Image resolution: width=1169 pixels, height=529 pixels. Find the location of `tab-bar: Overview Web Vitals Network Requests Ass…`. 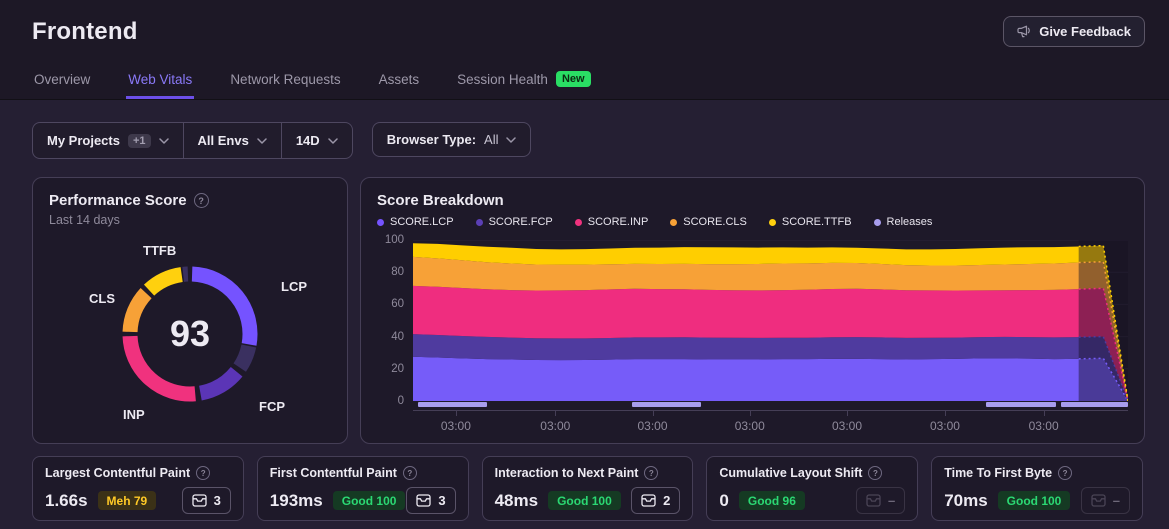

tab-bar: Overview Web Vitals Network Requests Ass… is located at coordinates (312, 85).